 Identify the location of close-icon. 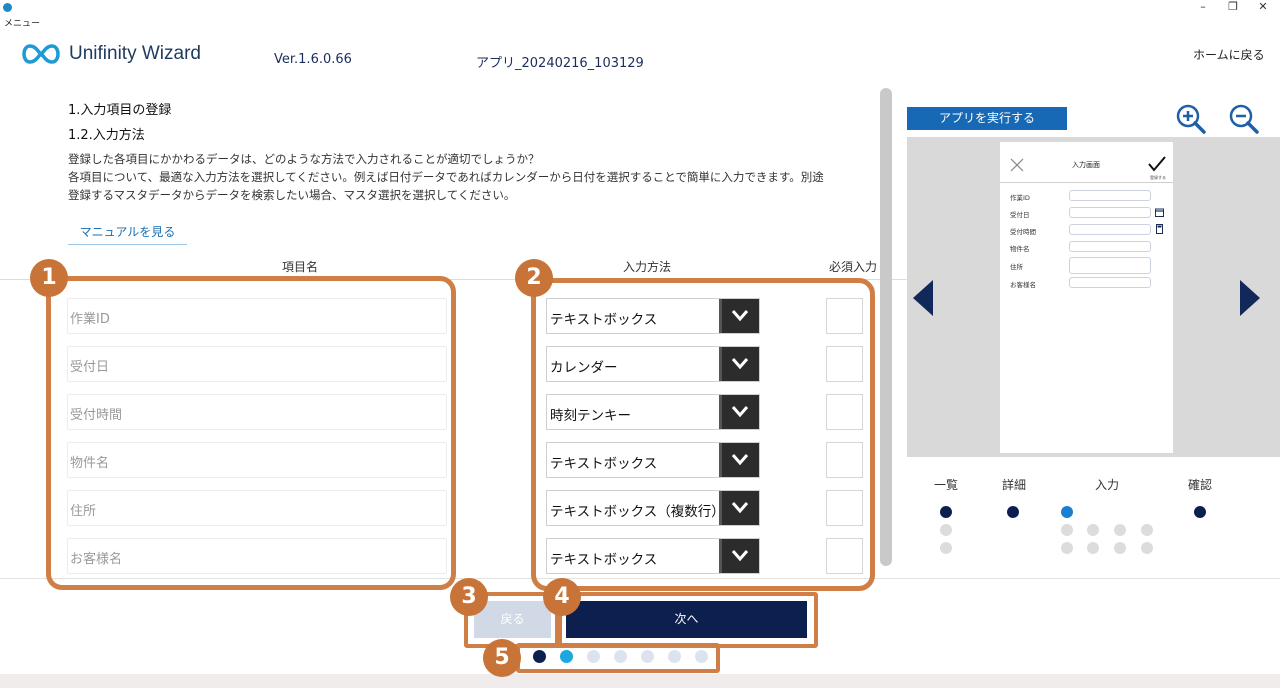
(1017, 165).